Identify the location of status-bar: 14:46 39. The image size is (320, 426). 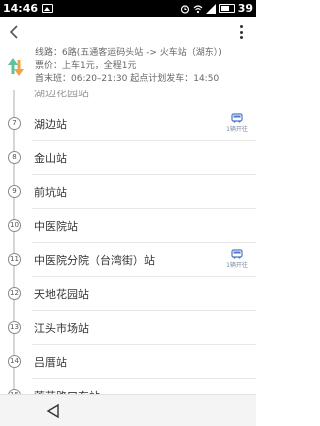
(128, 8).